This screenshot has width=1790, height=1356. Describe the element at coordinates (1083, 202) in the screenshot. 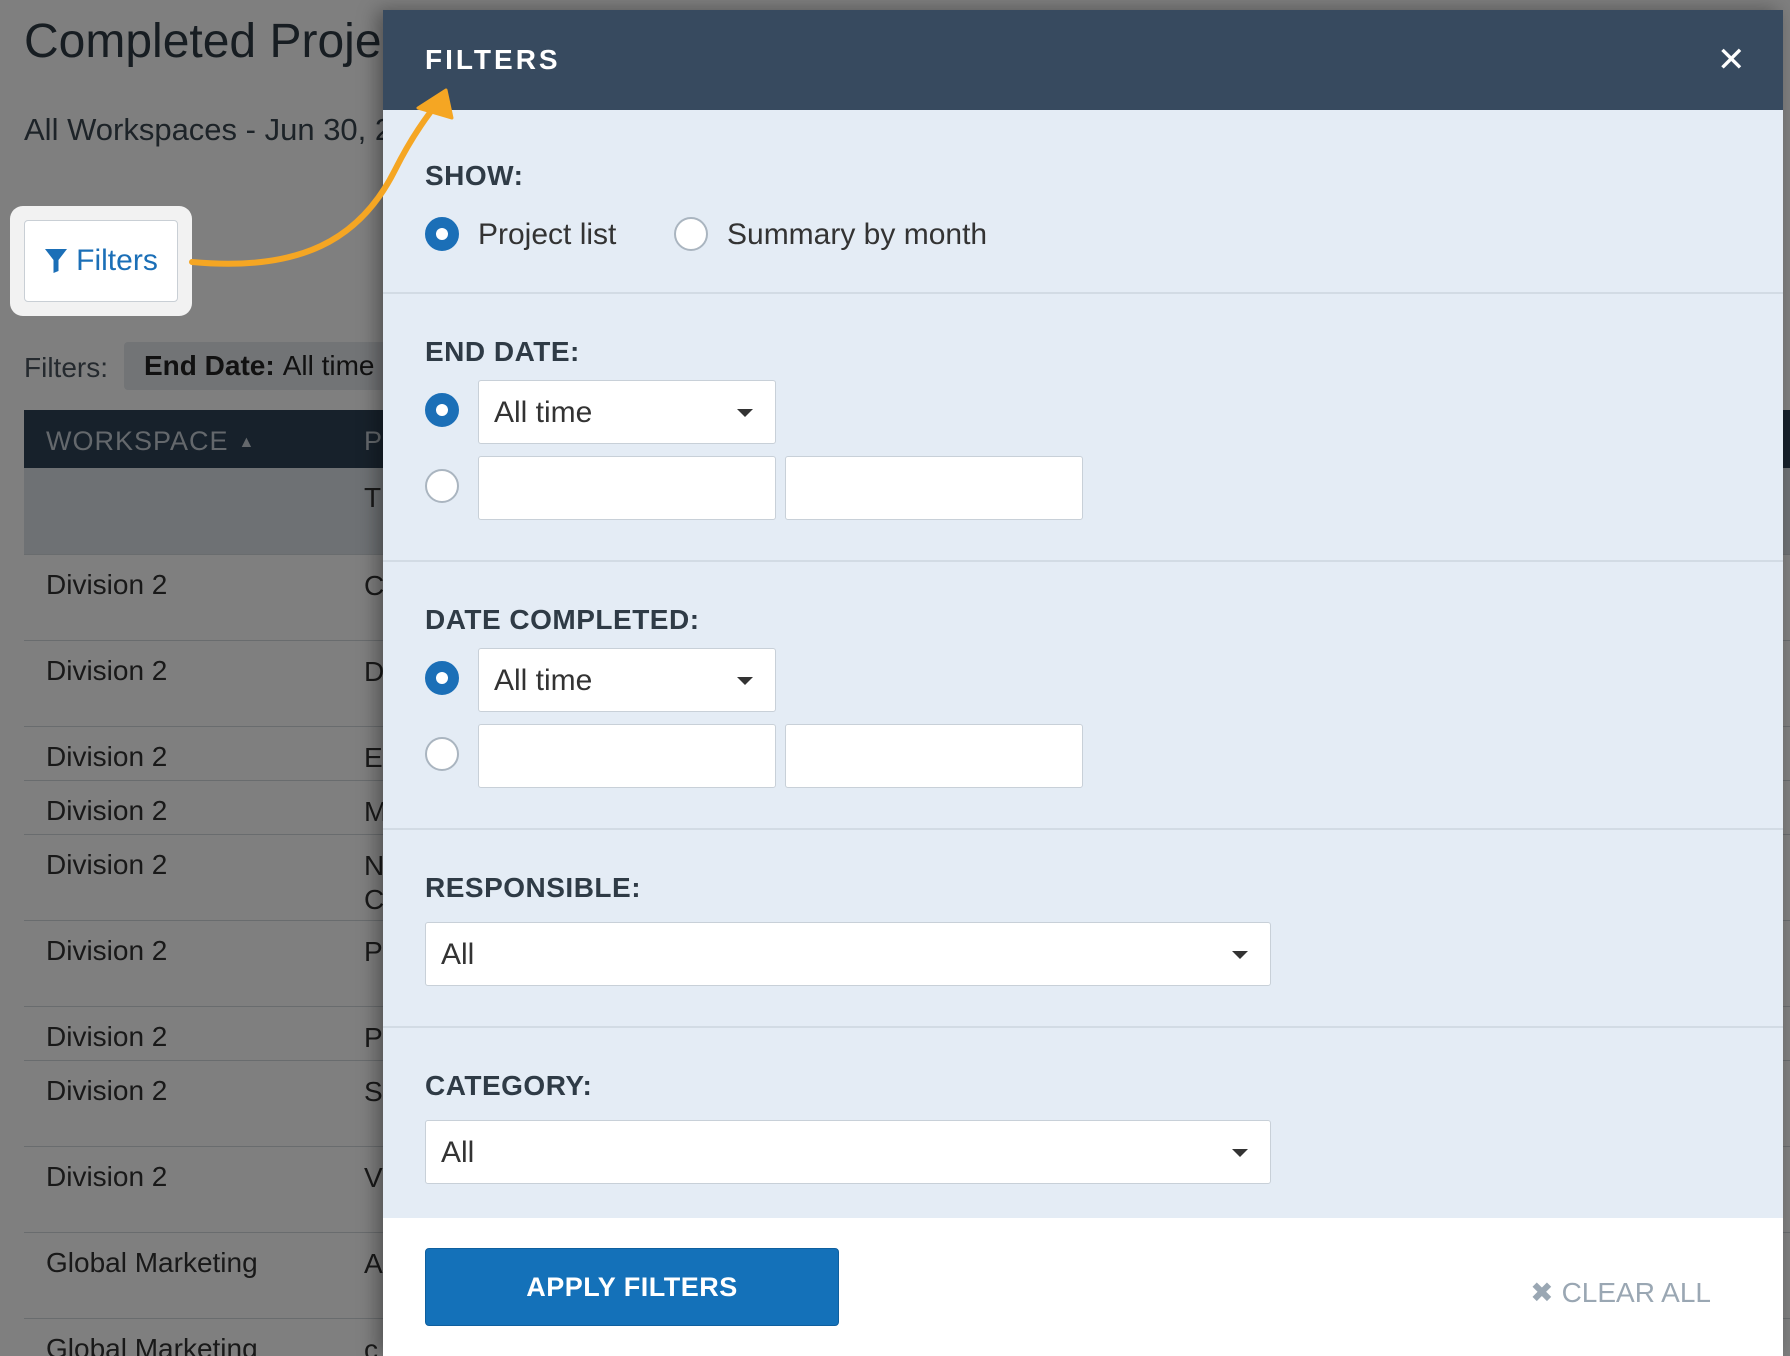

I see `show-section: SHOW: Project list Summary by month` at that location.